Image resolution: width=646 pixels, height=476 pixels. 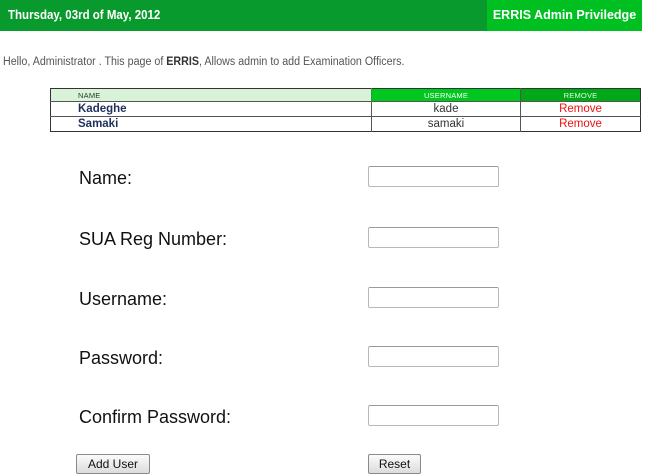 I want to click on username-input, so click(x=433, y=297).